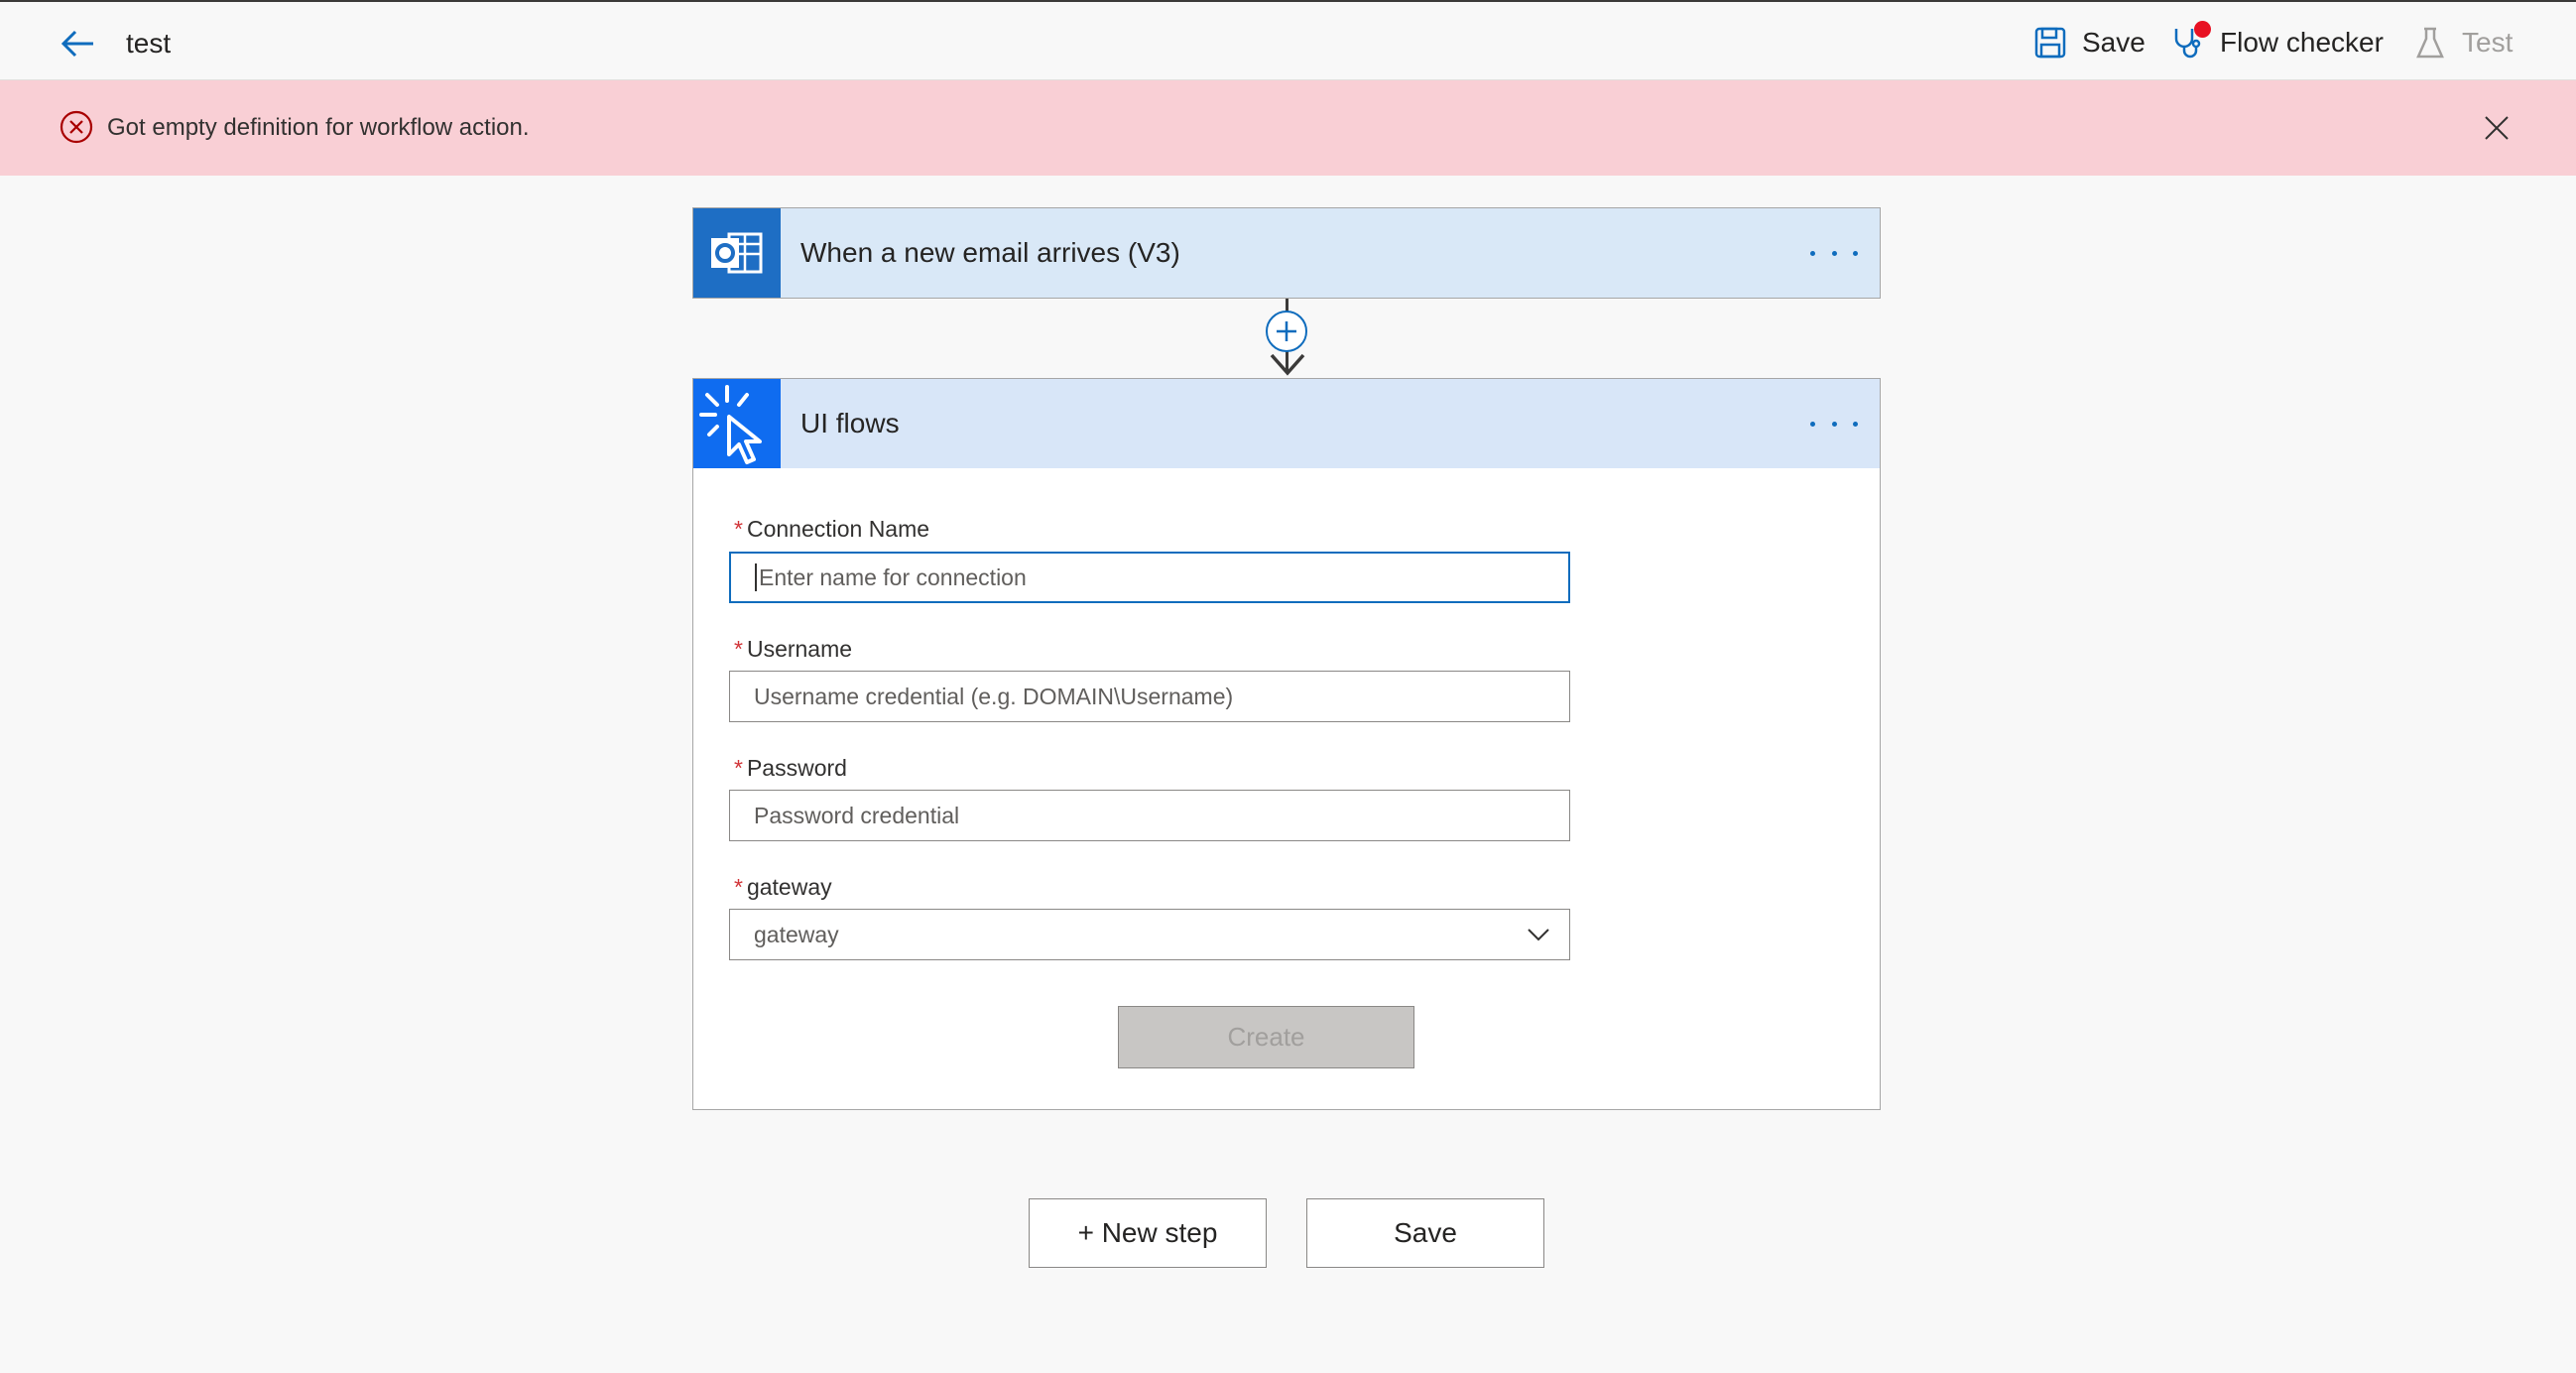 Image resolution: width=2576 pixels, height=1373 pixels. What do you see at coordinates (2302, 43) in the screenshot?
I see `flow-checker-label: Flow checker` at bounding box center [2302, 43].